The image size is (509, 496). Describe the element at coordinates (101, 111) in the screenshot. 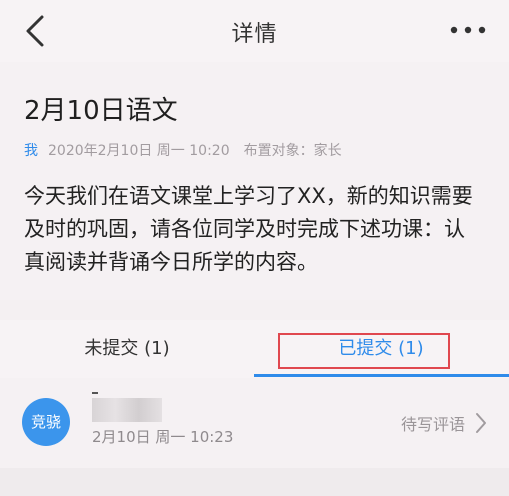

I see `assignment-title: 2月10日语文` at that location.